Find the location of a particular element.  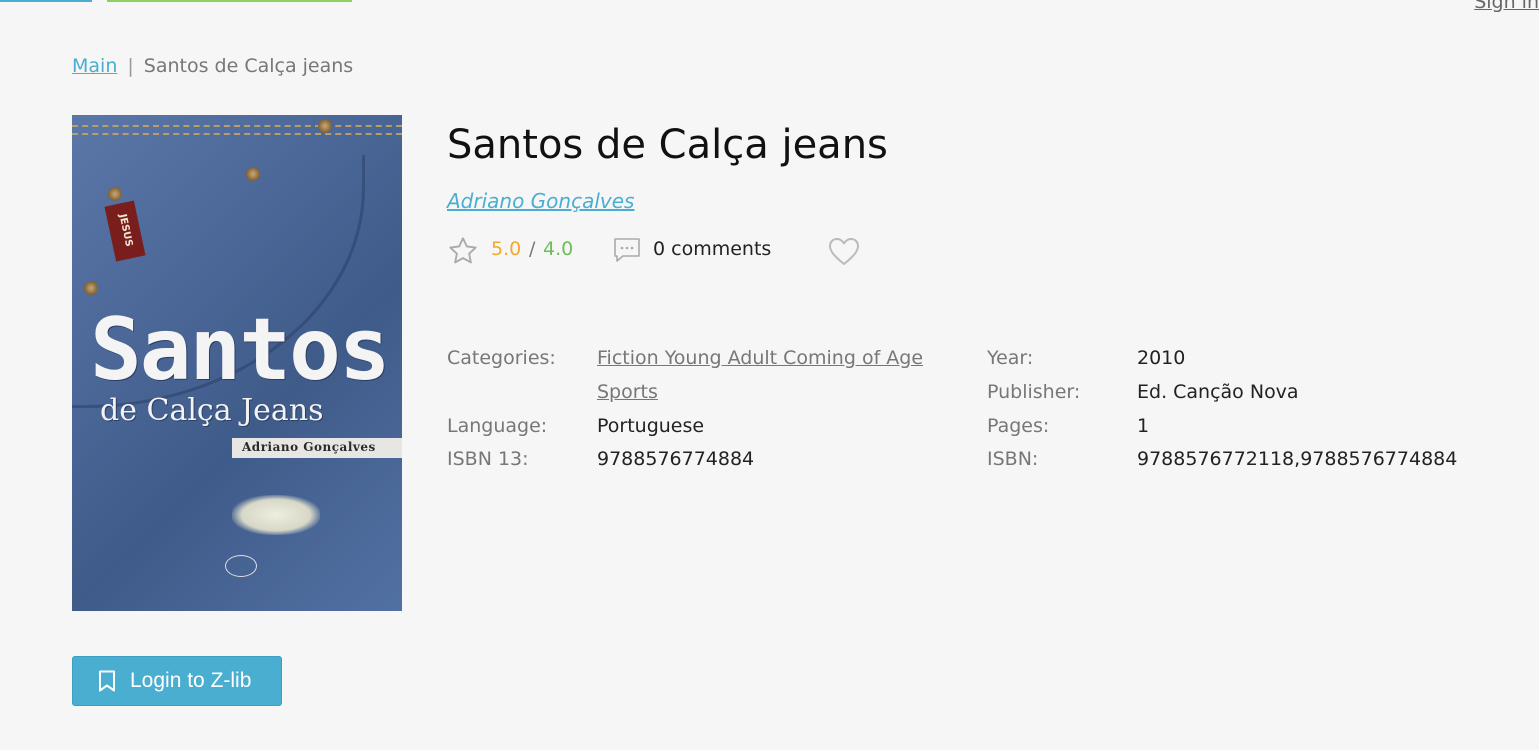

cover-author: Adriano Gonçalves is located at coordinates (309, 447).